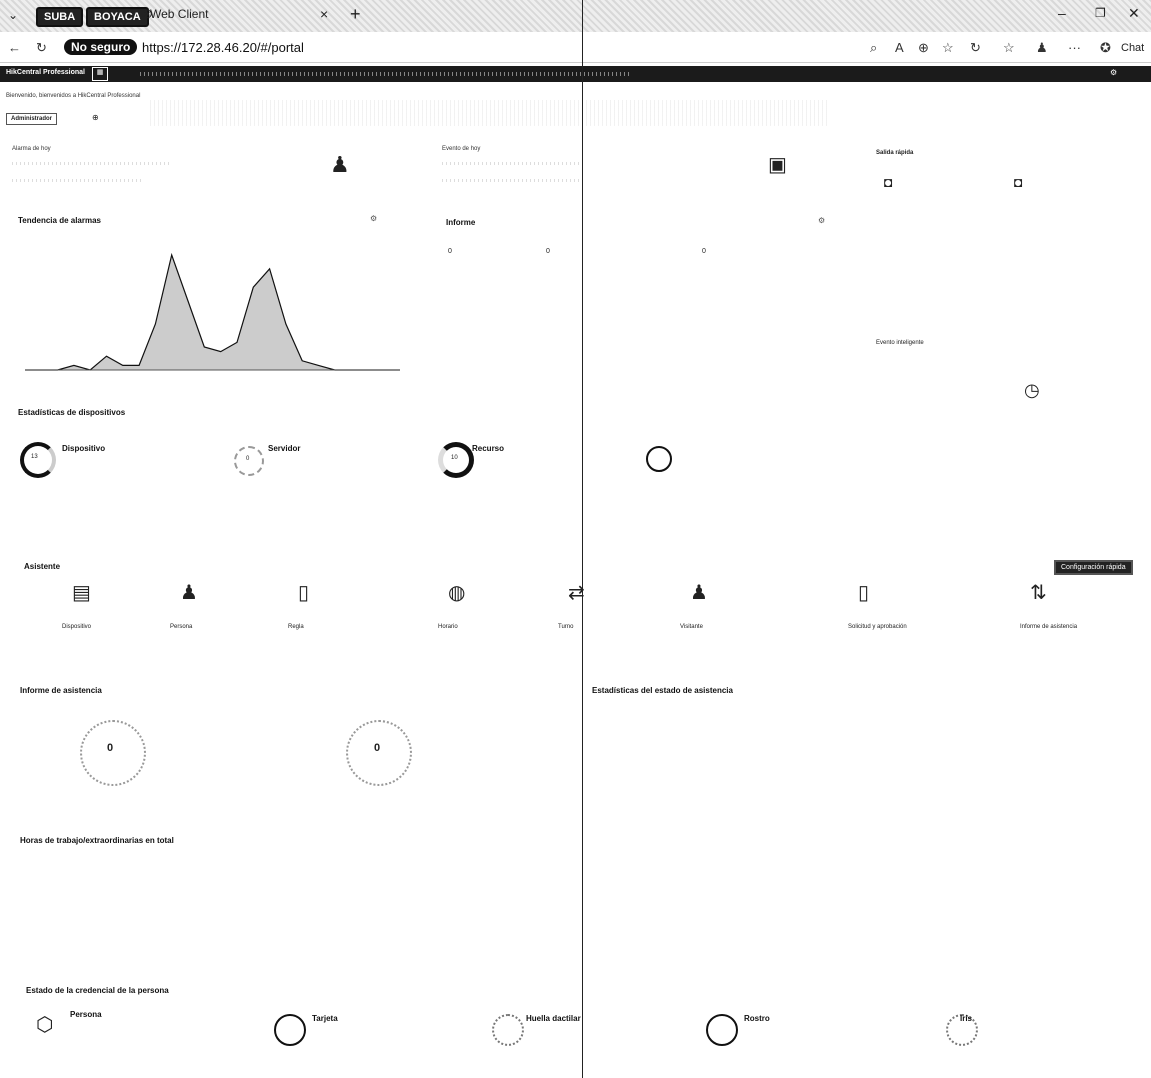 The height and width of the screenshot is (1078, 1151). Describe the element at coordinates (101, 47) in the screenshot. I see `not-secure-badge: No seguro` at that location.